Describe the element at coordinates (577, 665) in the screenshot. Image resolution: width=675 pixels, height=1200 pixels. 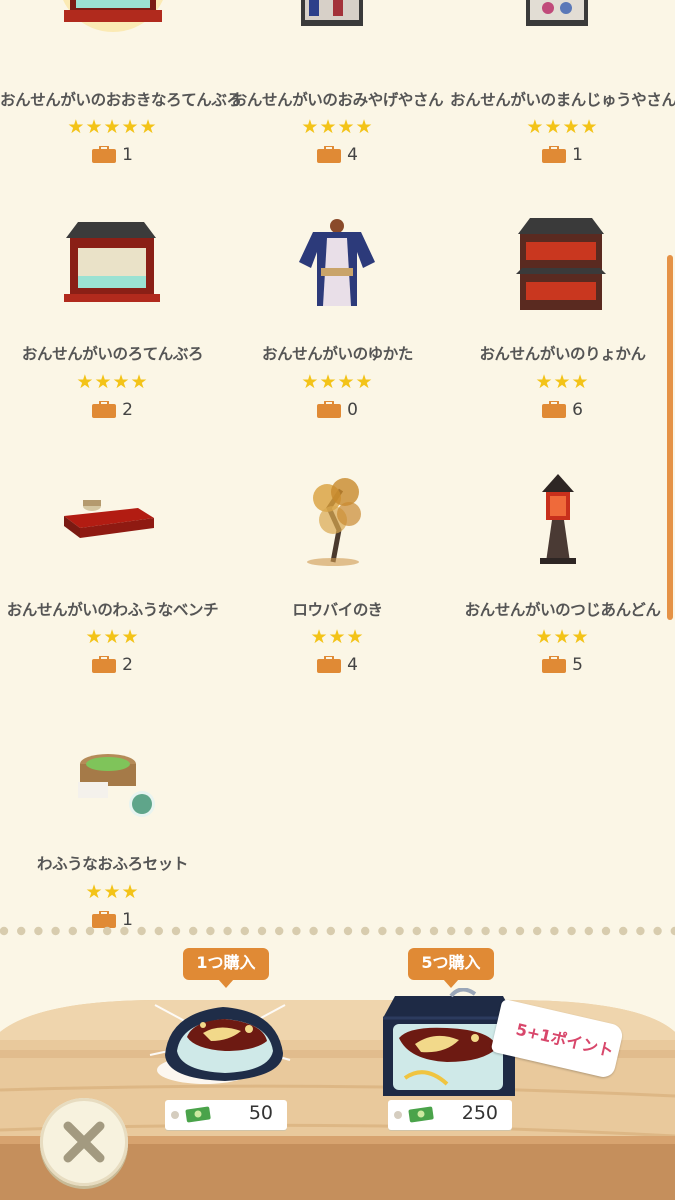
I see `owned-count-value: 5` at that location.